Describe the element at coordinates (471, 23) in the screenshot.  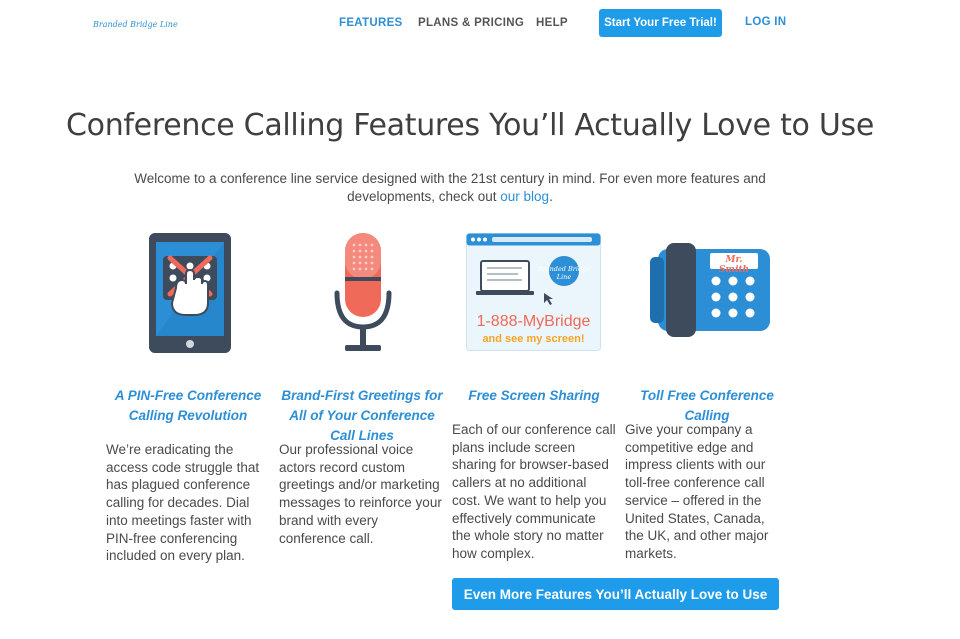
I see `nav-plans-pricing: PLANS & PRICING` at that location.